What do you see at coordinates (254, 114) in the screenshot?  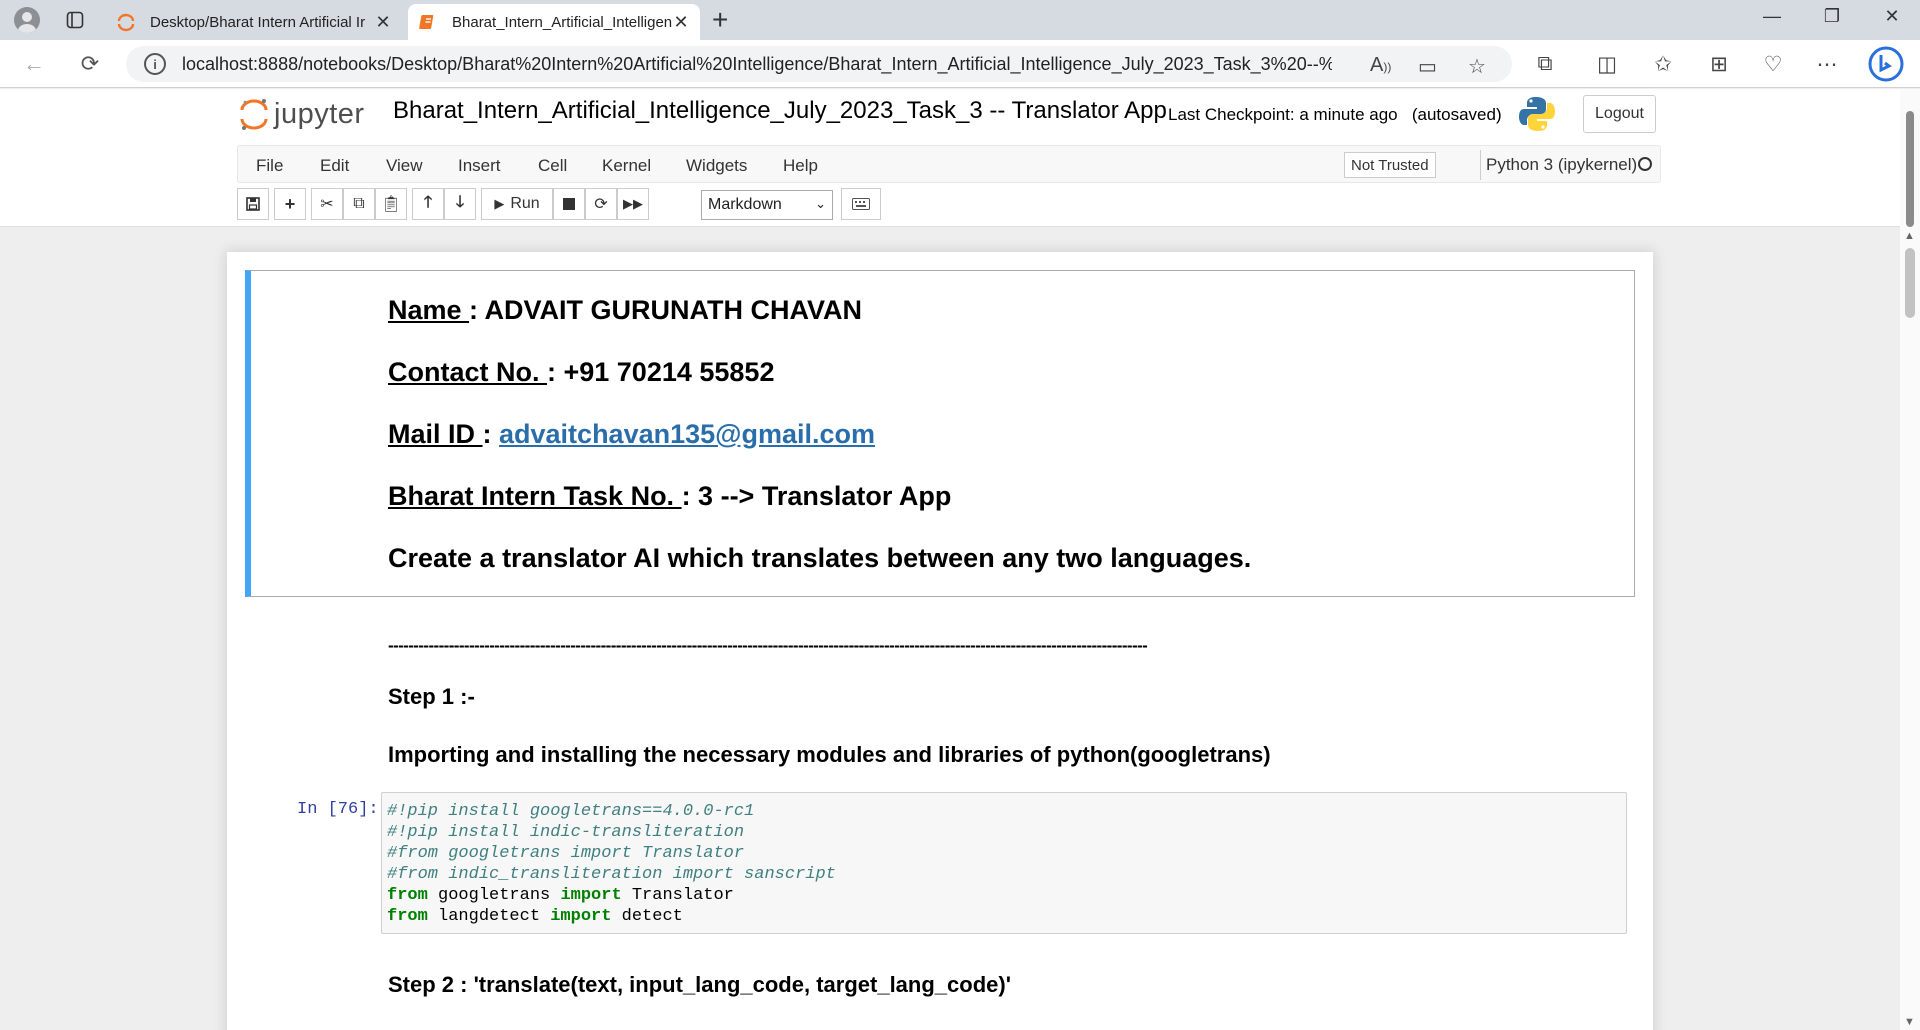 I see `jupyter-logo-icon` at bounding box center [254, 114].